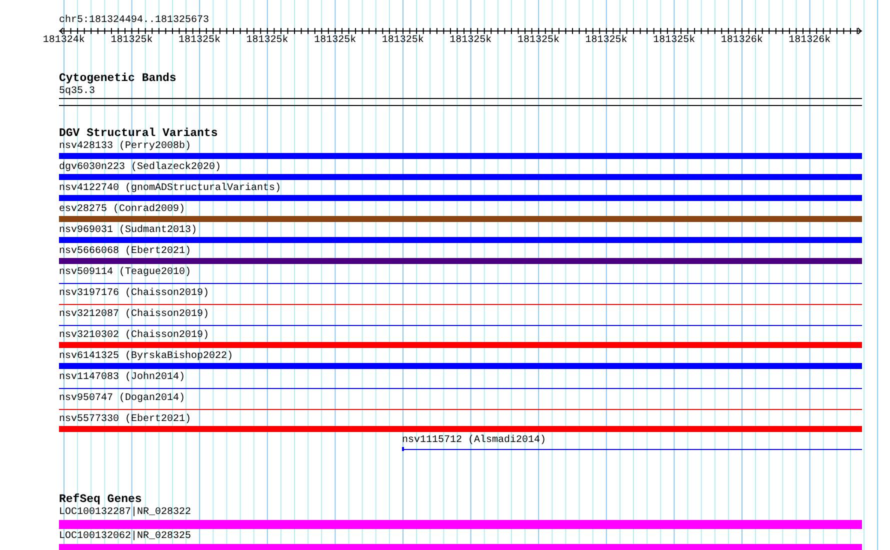  I want to click on feature-label: nsv4122740 (gnomADStructuralVariants), so click(170, 188).